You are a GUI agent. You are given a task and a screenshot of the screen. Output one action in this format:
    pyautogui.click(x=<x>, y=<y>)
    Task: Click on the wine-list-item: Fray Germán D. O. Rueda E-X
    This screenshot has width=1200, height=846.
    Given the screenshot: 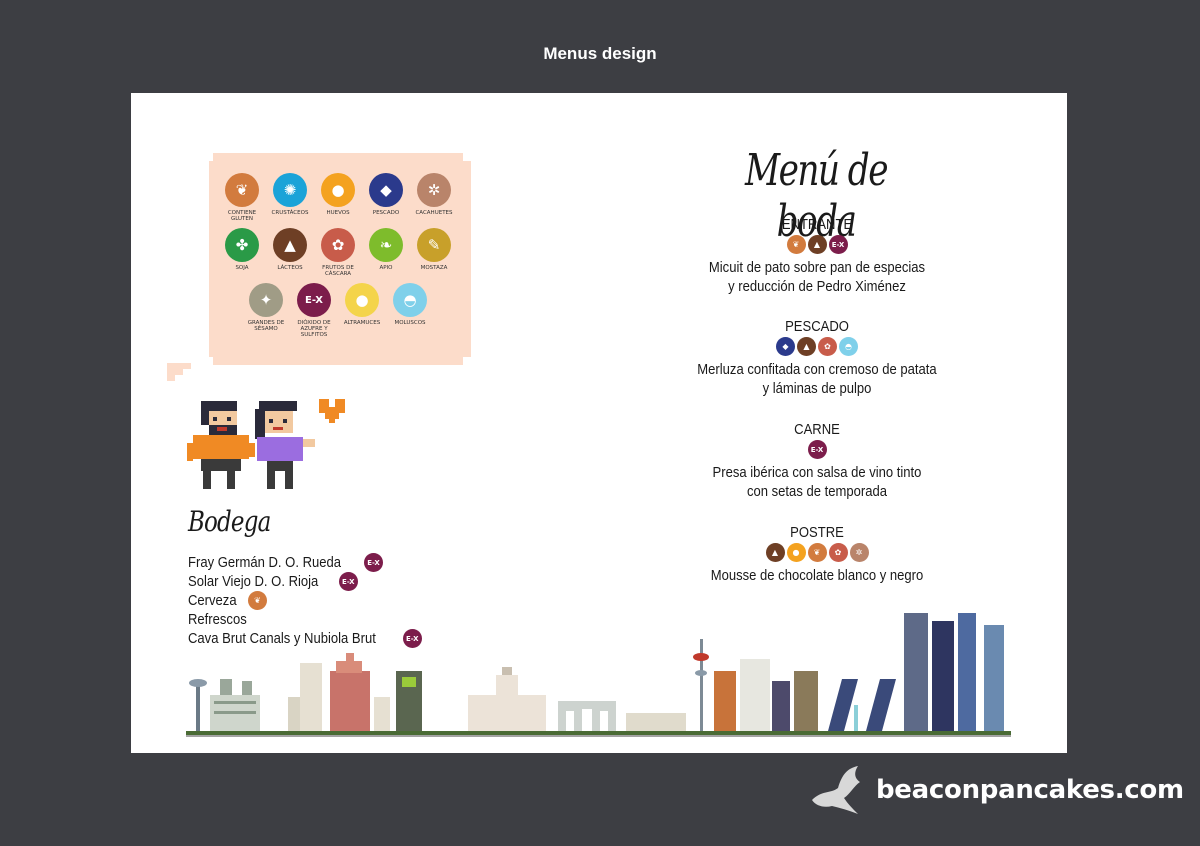 What is the action you would take?
    pyautogui.click(x=318, y=562)
    